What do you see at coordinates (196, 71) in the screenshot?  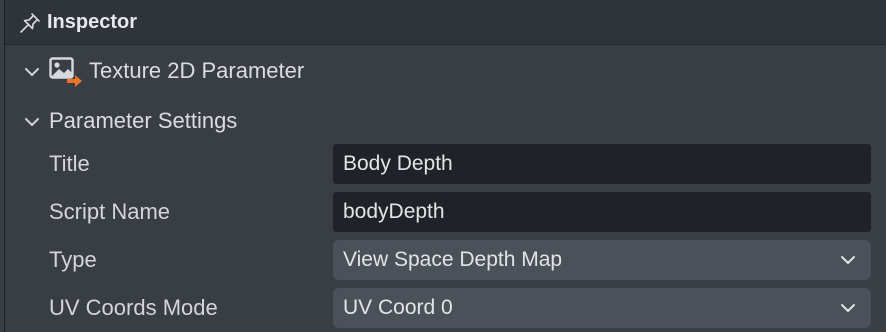 I see `component-title: Texture 2D Parameter` at bounding box center [196, 71].